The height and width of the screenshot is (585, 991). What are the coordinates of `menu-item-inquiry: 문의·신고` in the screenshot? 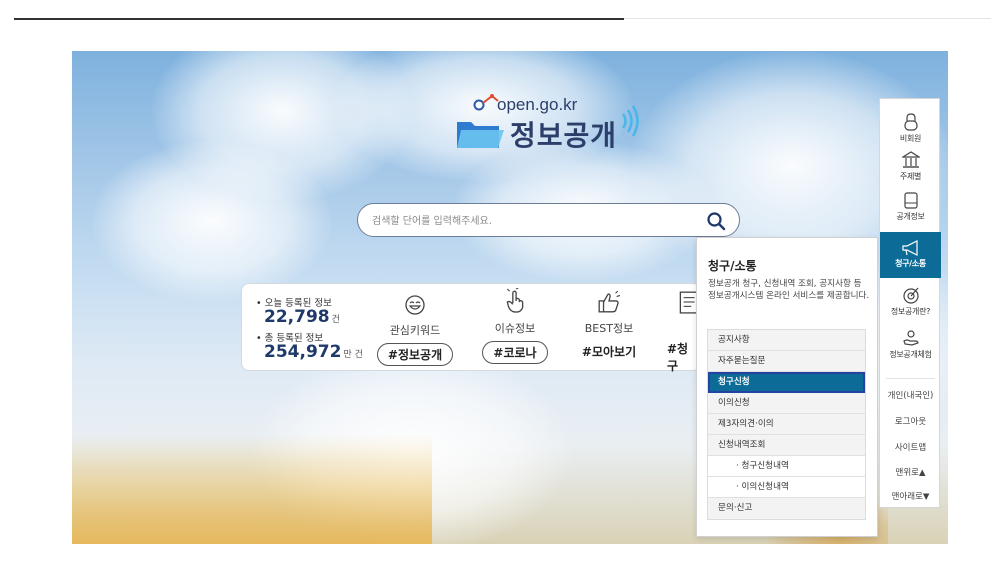 It's located at (786, 508).